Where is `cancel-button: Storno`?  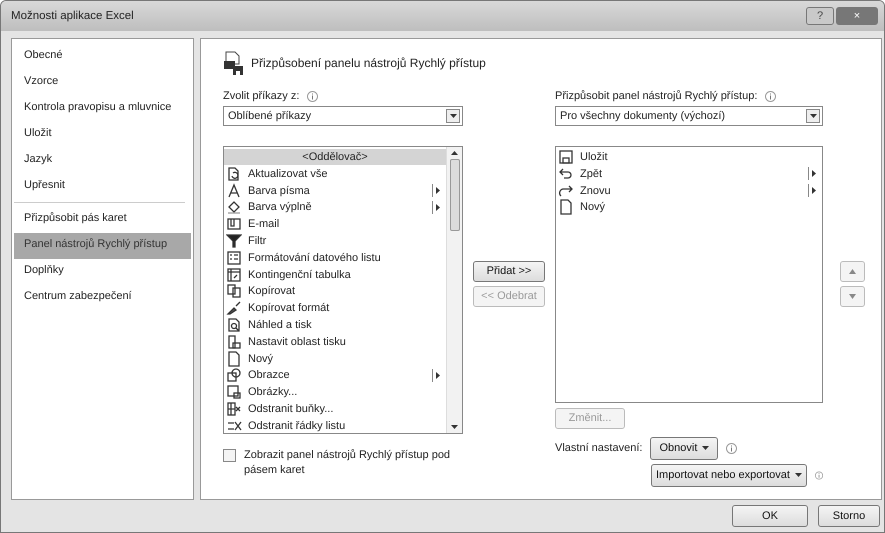
cancel-button: Storno is located at coordinates (849, 515).